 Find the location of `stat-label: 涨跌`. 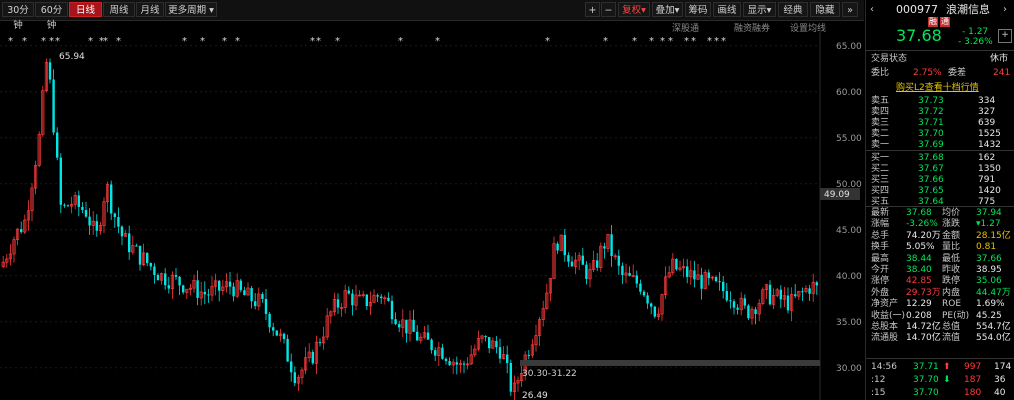

stat-label: 涨跌 is located at coordinates (951, 224).